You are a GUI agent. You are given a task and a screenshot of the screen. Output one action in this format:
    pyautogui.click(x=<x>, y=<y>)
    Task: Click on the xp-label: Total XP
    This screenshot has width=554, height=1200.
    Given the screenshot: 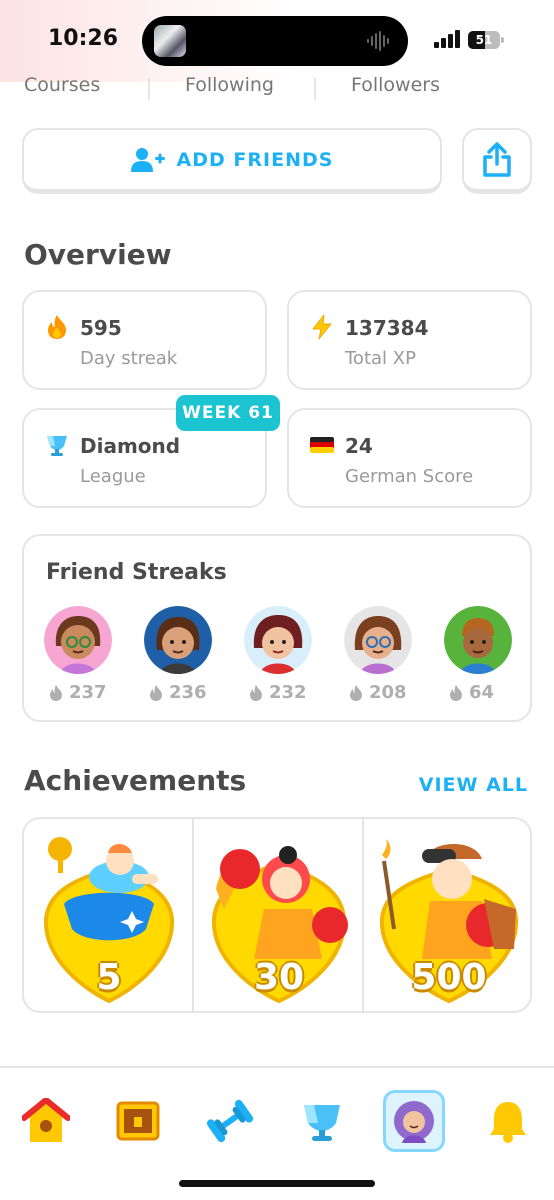 What is the action you would take?
    pyautogui.click(x=380, y=358)
    